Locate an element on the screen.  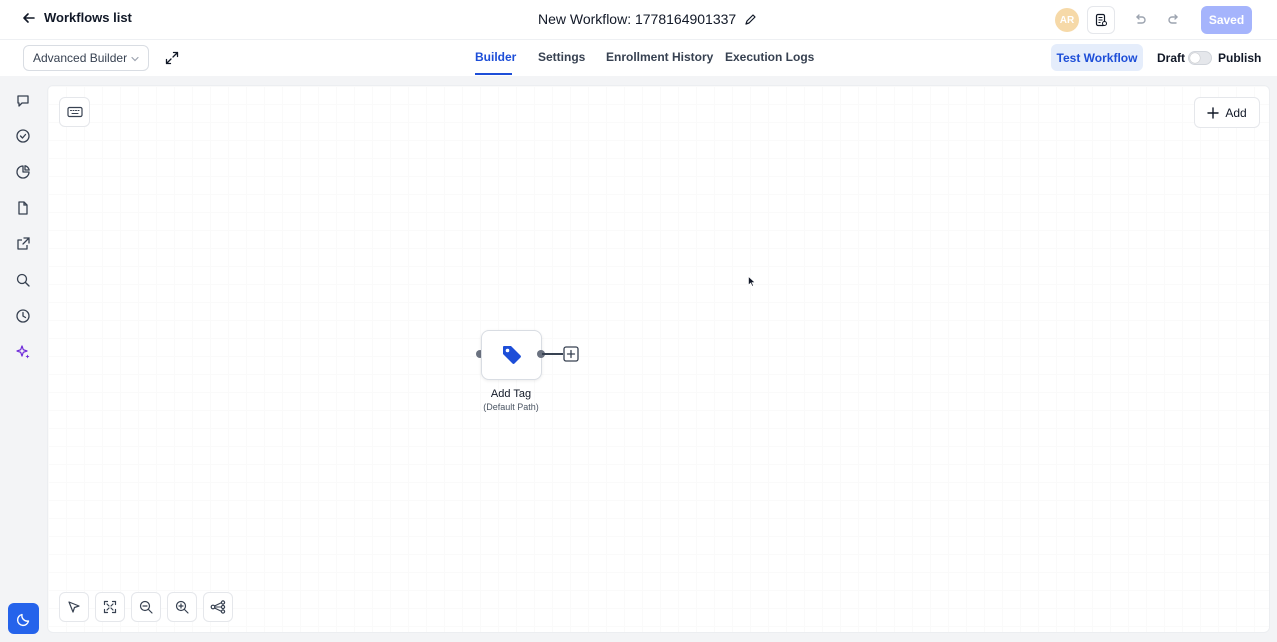
check-circle-icon is located at coordinates (23, 136).